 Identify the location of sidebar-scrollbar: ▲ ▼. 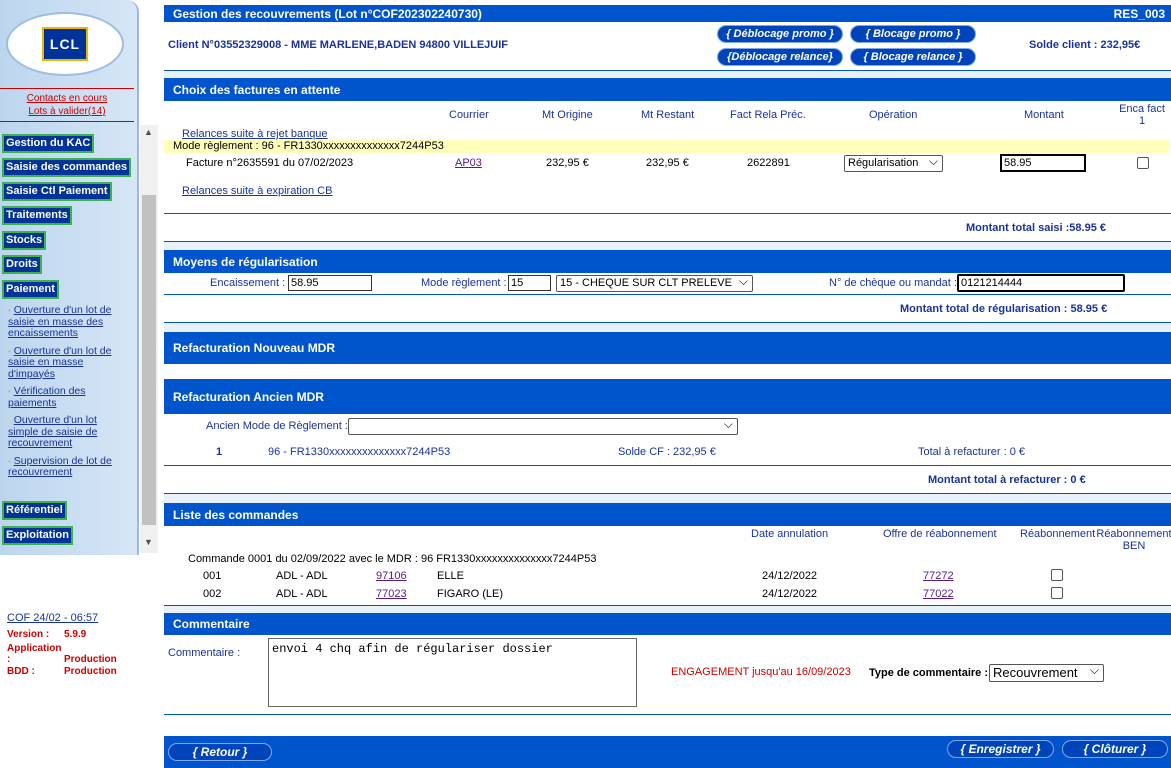
(149, 339).